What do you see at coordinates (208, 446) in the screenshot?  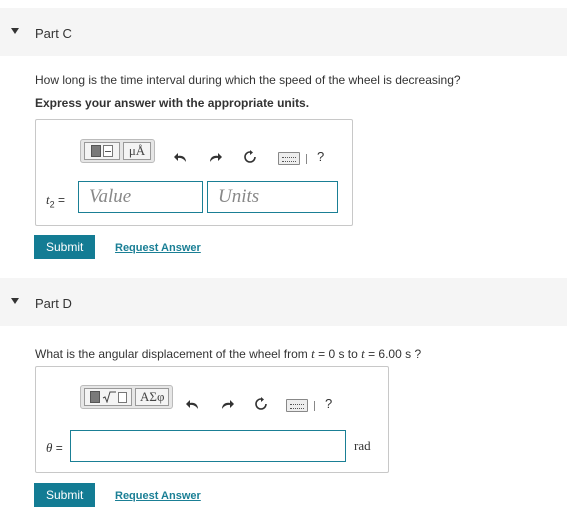 I see `angular-displacement-input` at bounding box center [208, 446].